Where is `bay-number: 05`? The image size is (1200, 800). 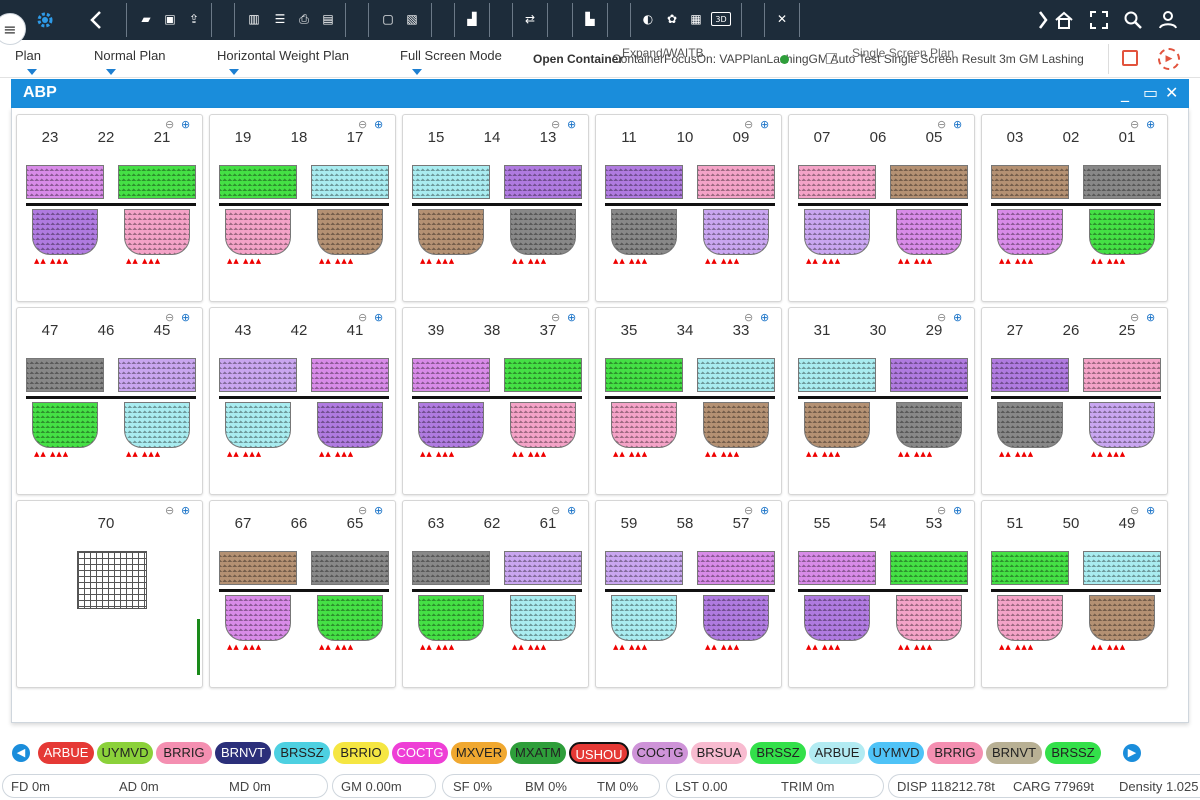 bay-number: 05 is located at coordinates (934, 137).